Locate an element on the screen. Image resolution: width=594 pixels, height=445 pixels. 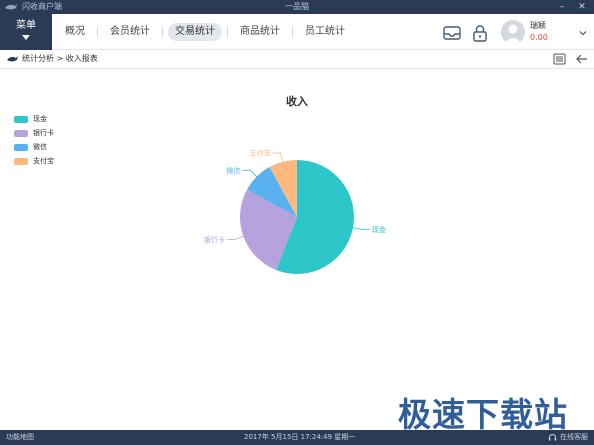
list-icon is located at coordinates (559, 59).